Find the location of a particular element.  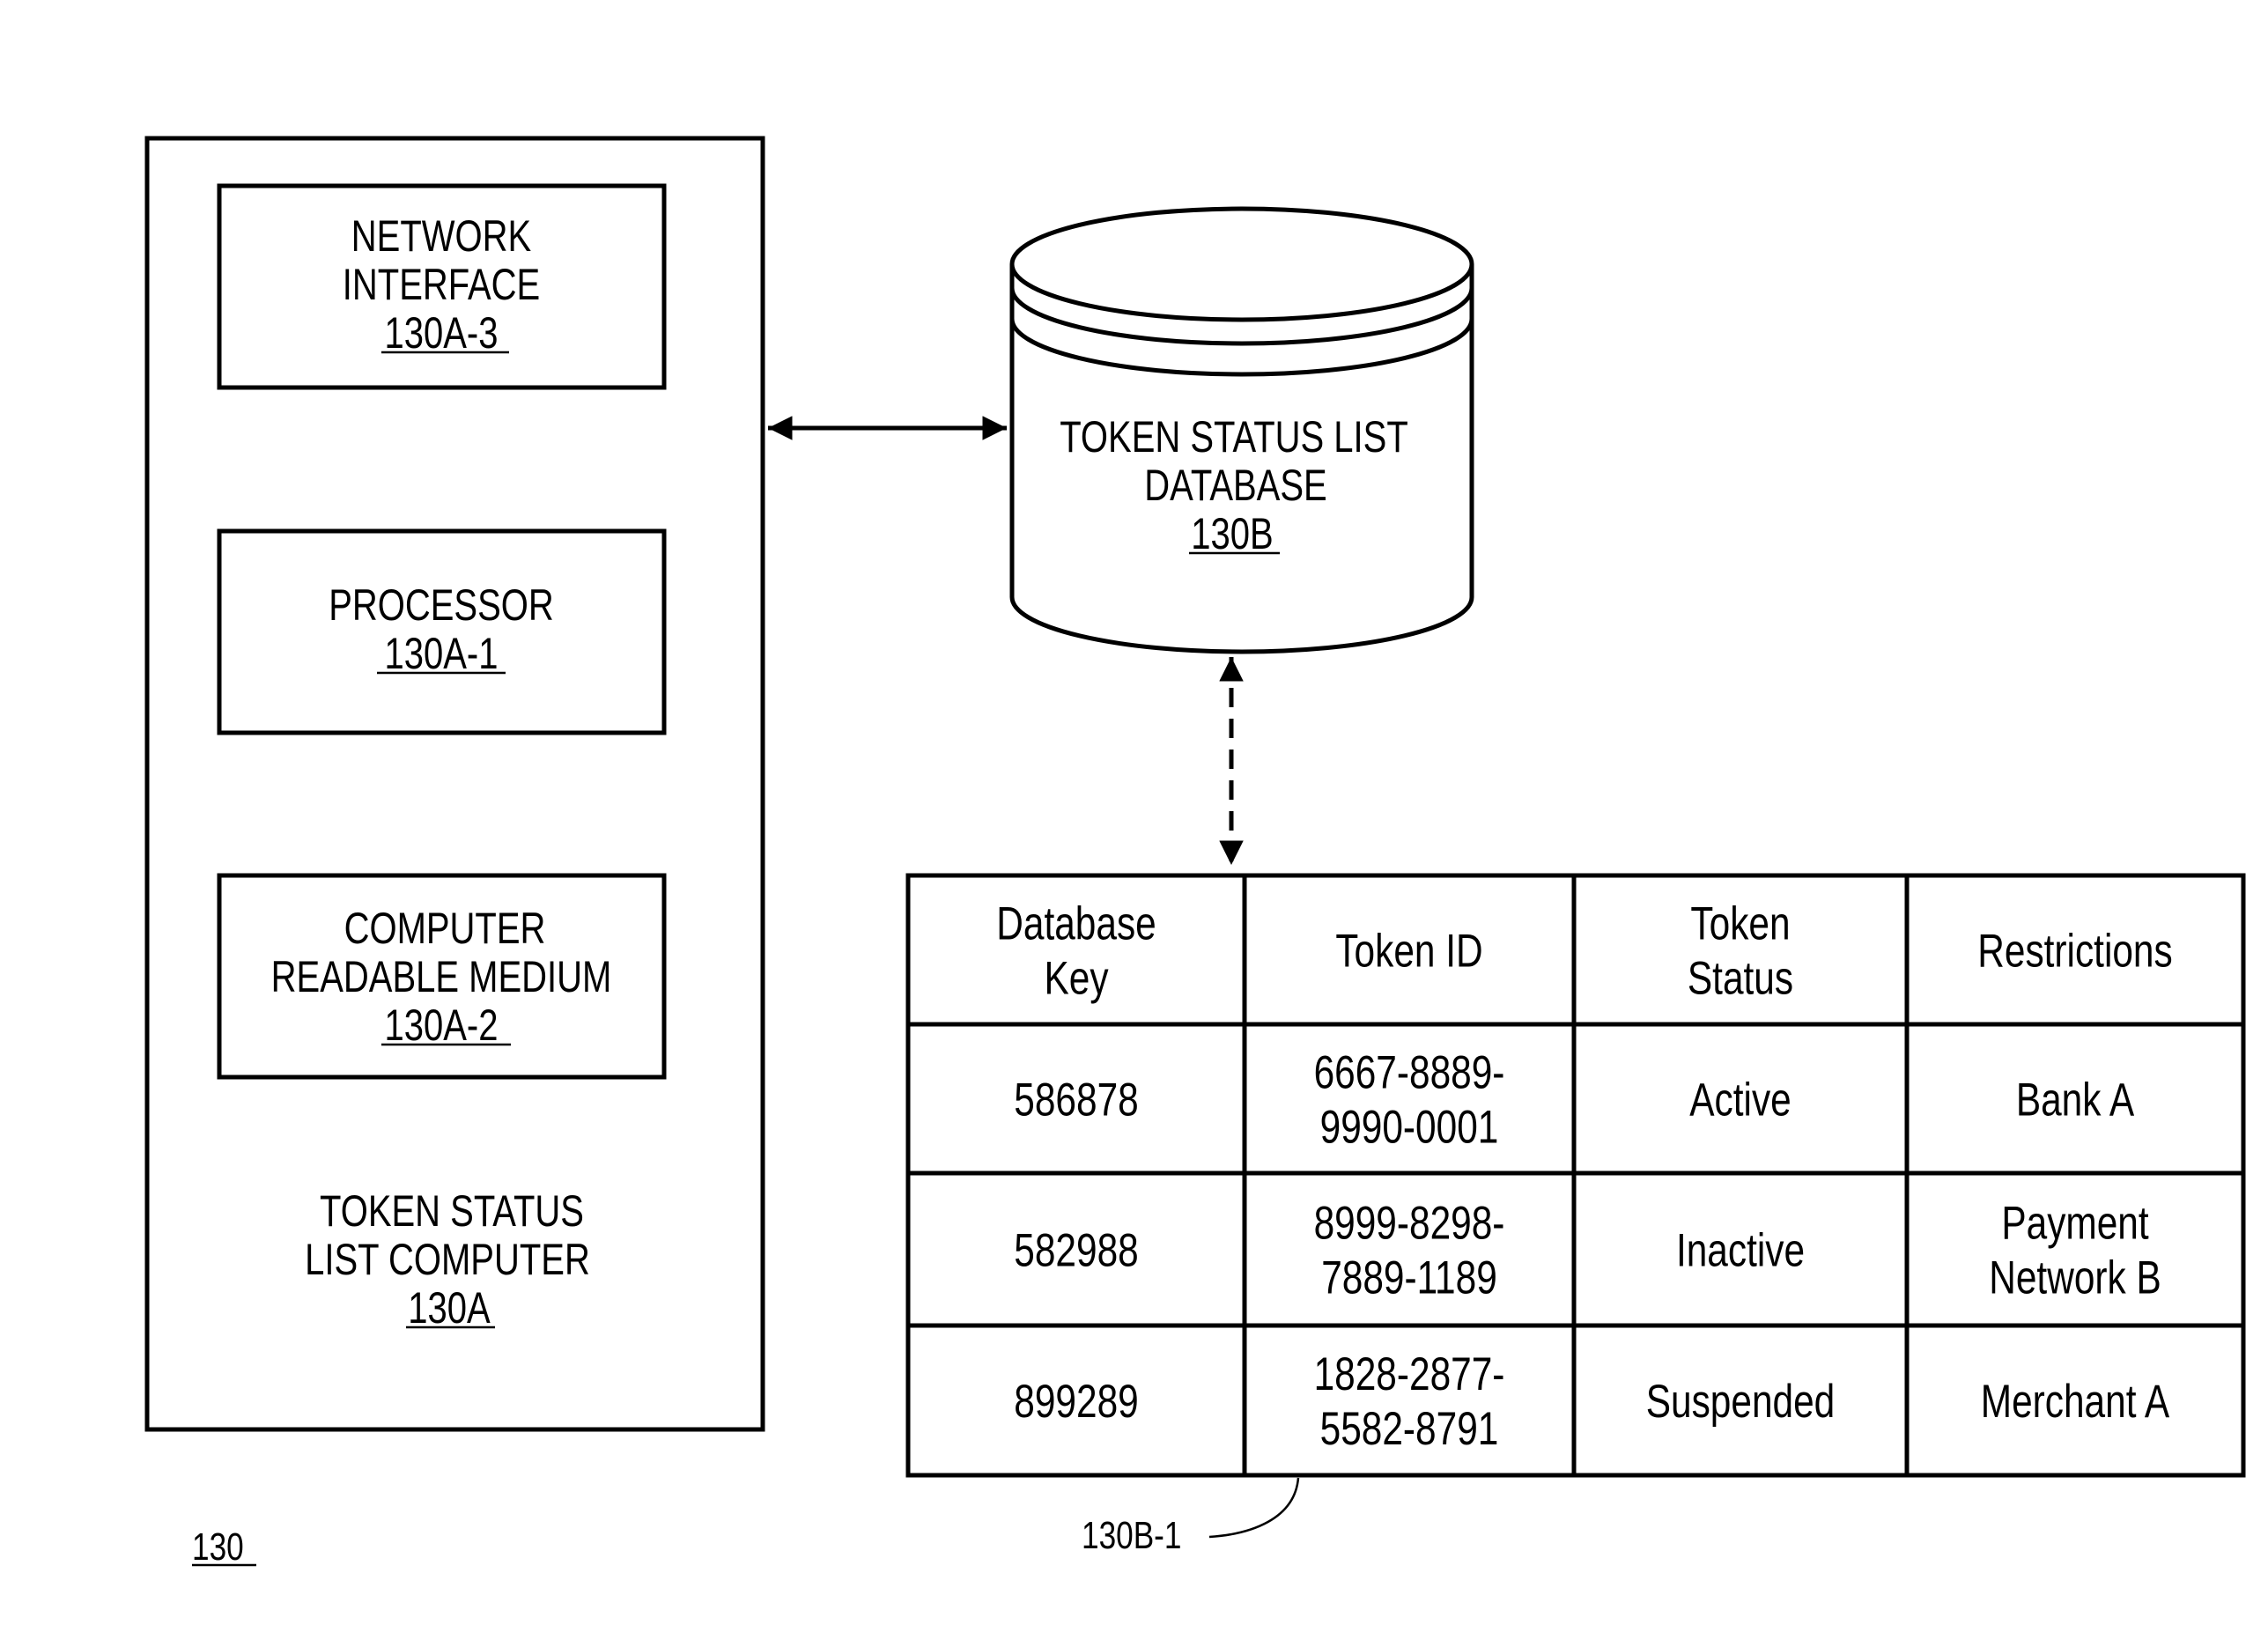

table-cell: 899289 is located at coordinates (1076, 1403).